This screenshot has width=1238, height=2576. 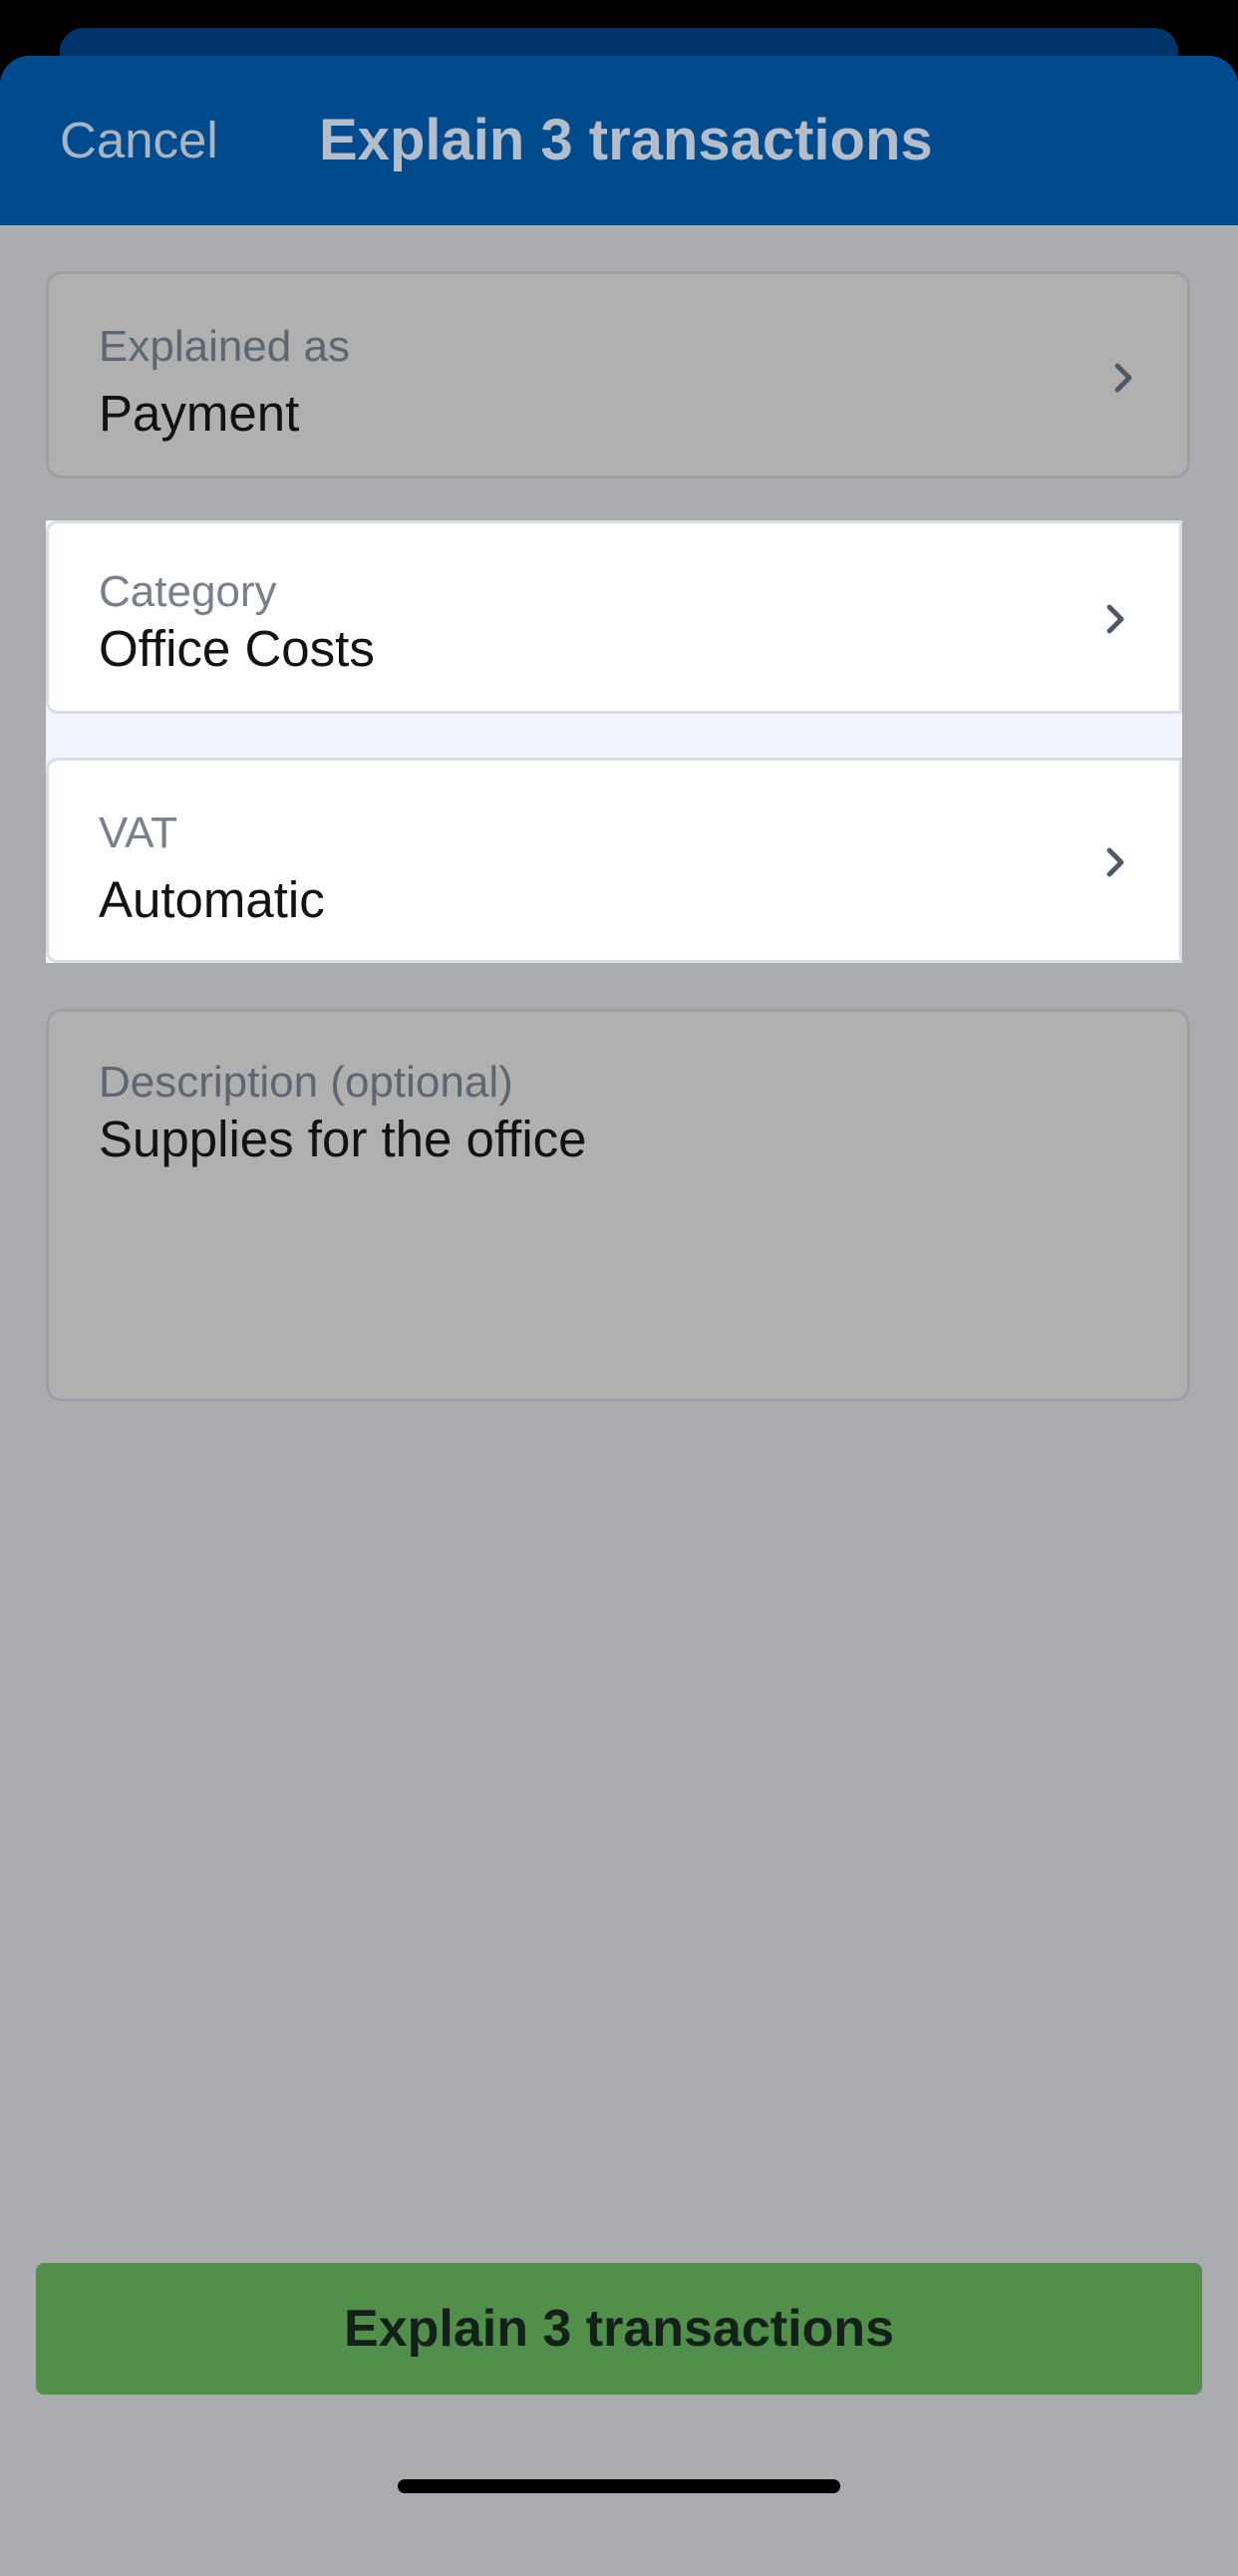 I want to click on category-label: Category, so click(x=188, y=591).